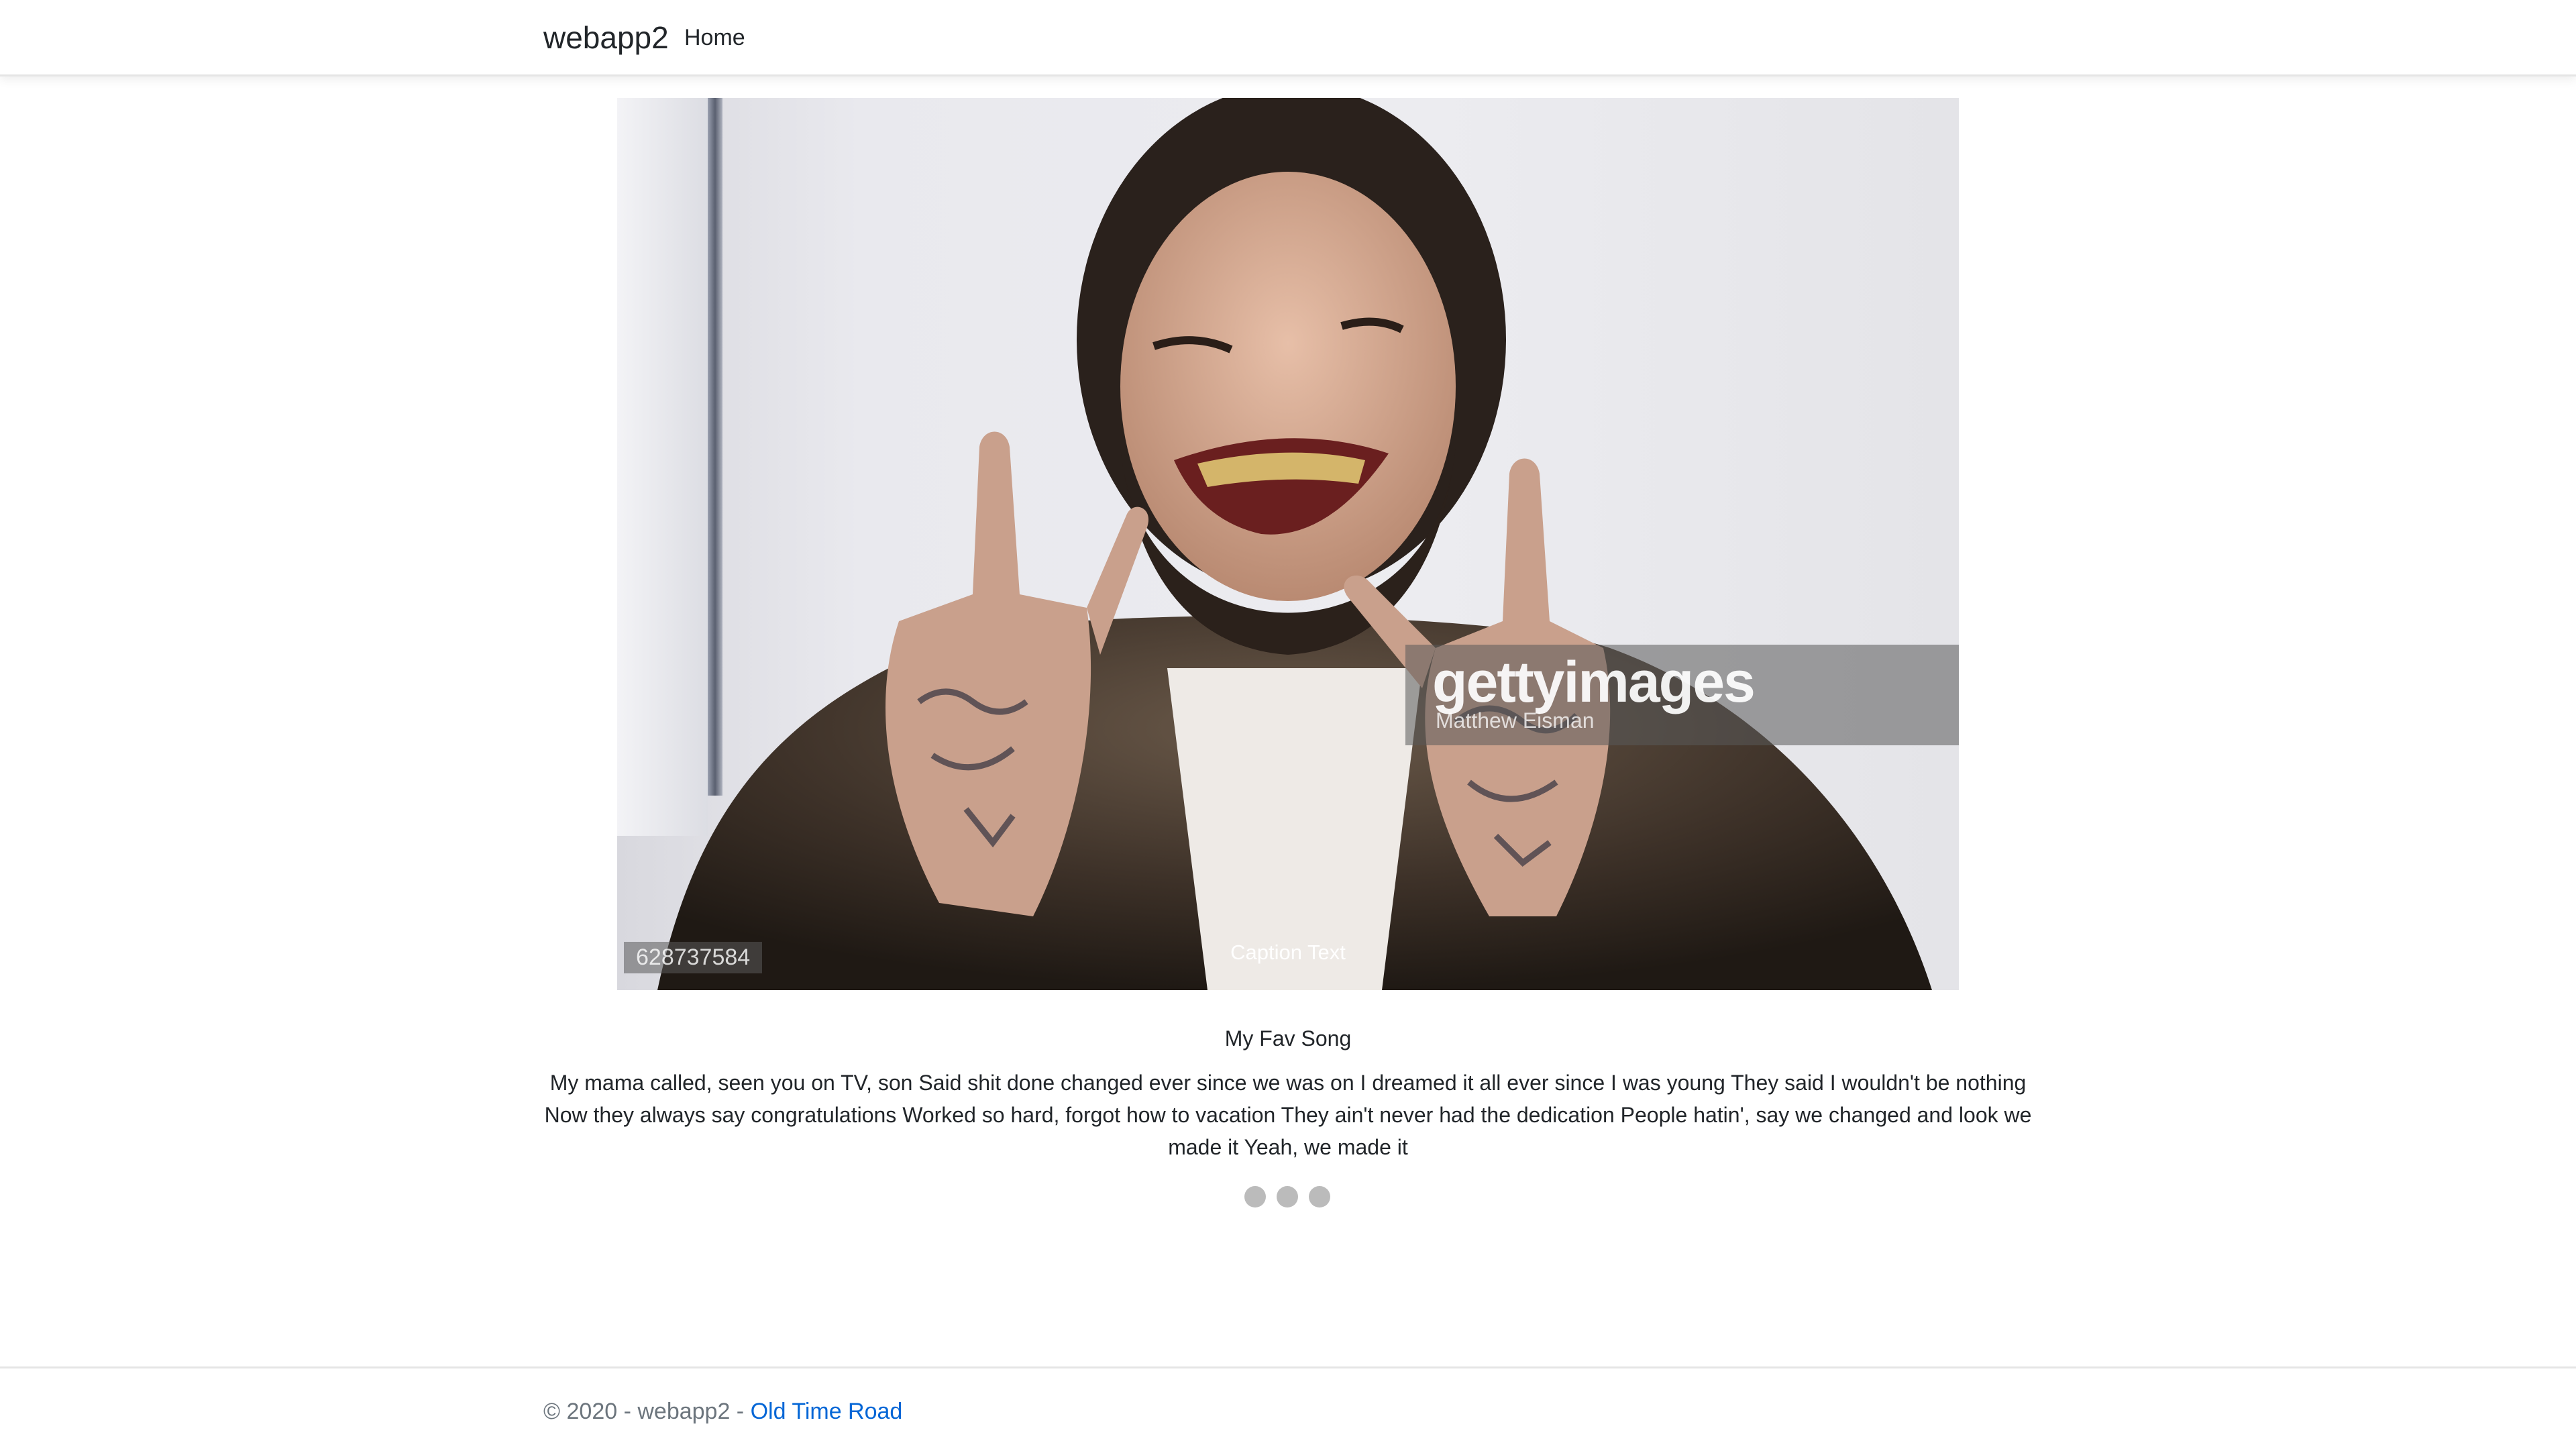 The height and width of the screenshot is (1451, 2576). Describe the element at coordinates (647, 1411) in the screenshot. I see `copyright-text: © 2020 - webapp2 -` at that location.